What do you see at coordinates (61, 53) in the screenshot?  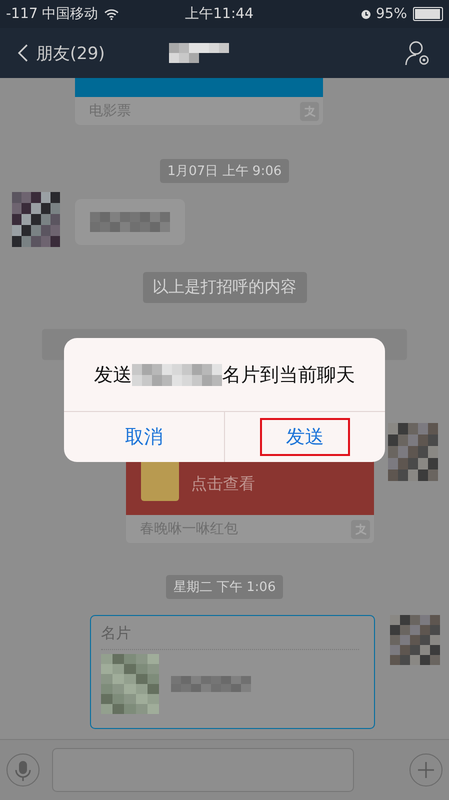 I see `back-button: 朋友(29)` at bounding box center [61, 53].